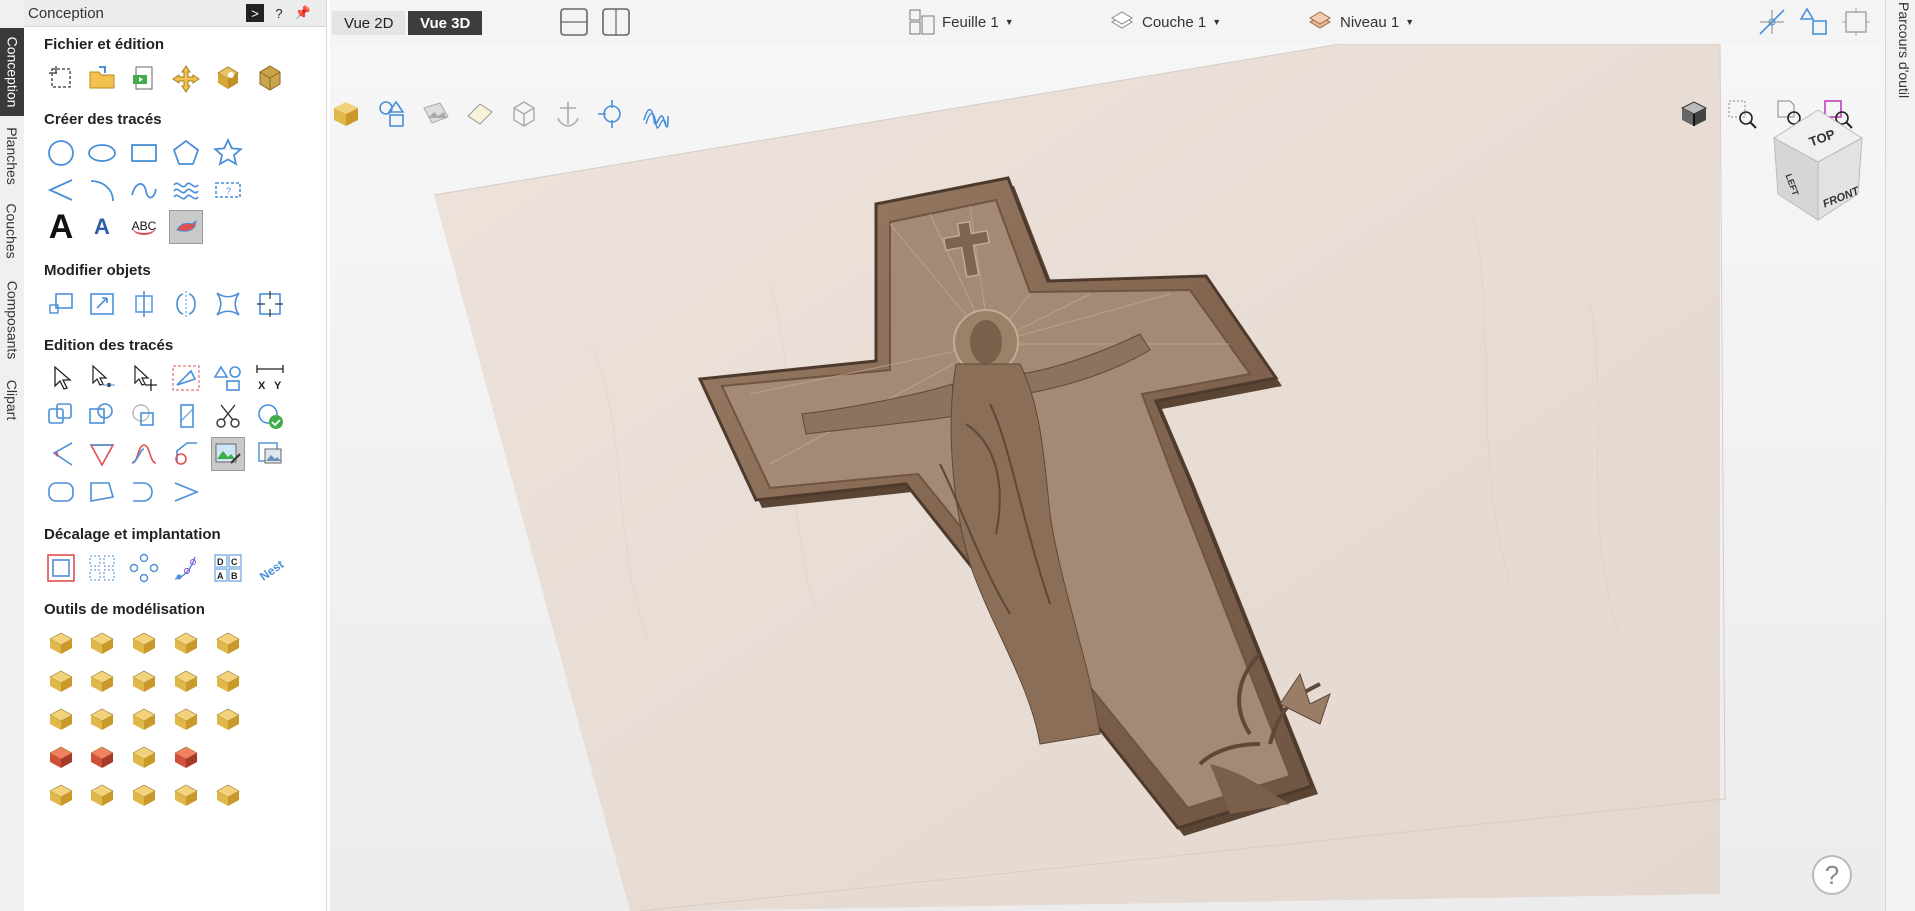 This screenshot has height=911, width=1915. Describe the element at coordinates (102, 78) in the screenshot. I see `open-file-button` at that location.